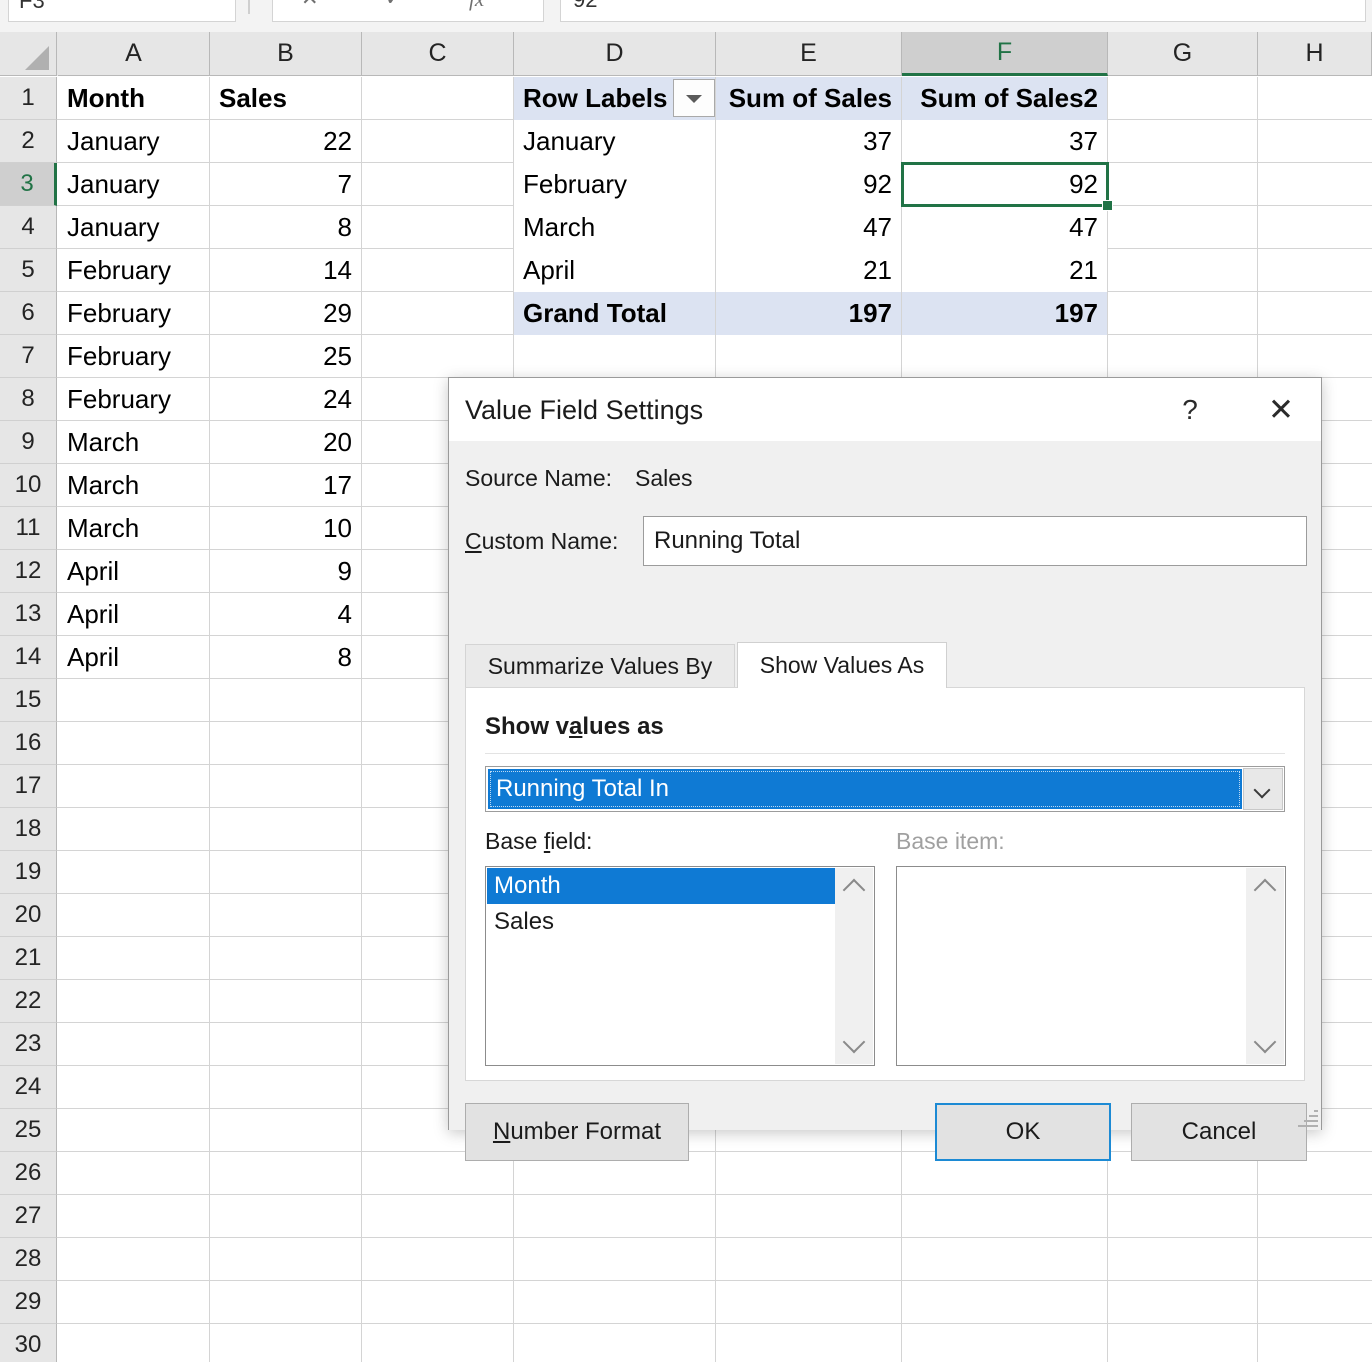 This screenshot has width=1372, height=1362. What do you see at coordinates (28, 1130) in the screenshot?
I see `row-header-25: 25` at bounding box center [28, 1130].